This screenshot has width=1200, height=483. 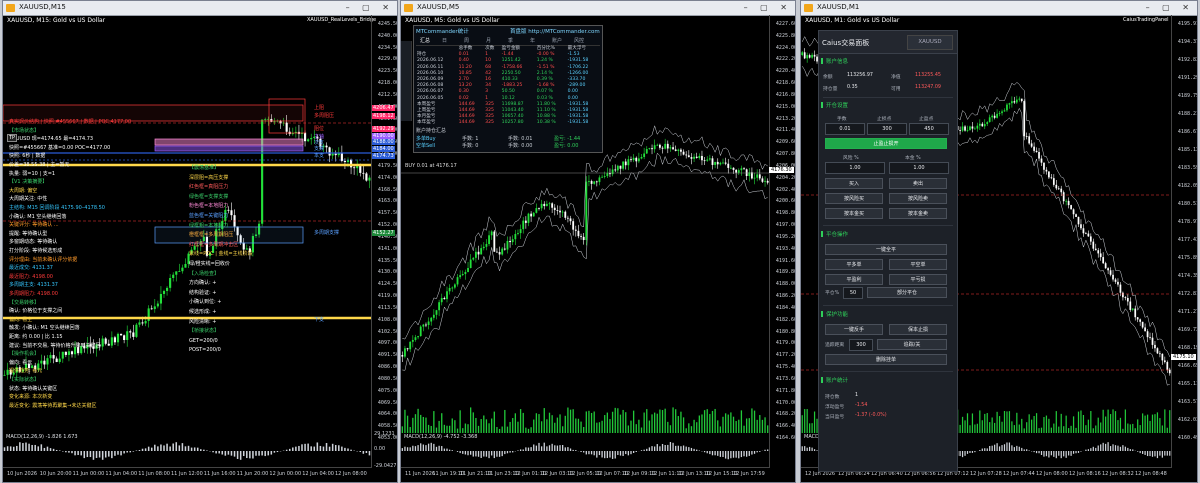 I want to click on buy-button: 买入, so click(x=854, y=183).